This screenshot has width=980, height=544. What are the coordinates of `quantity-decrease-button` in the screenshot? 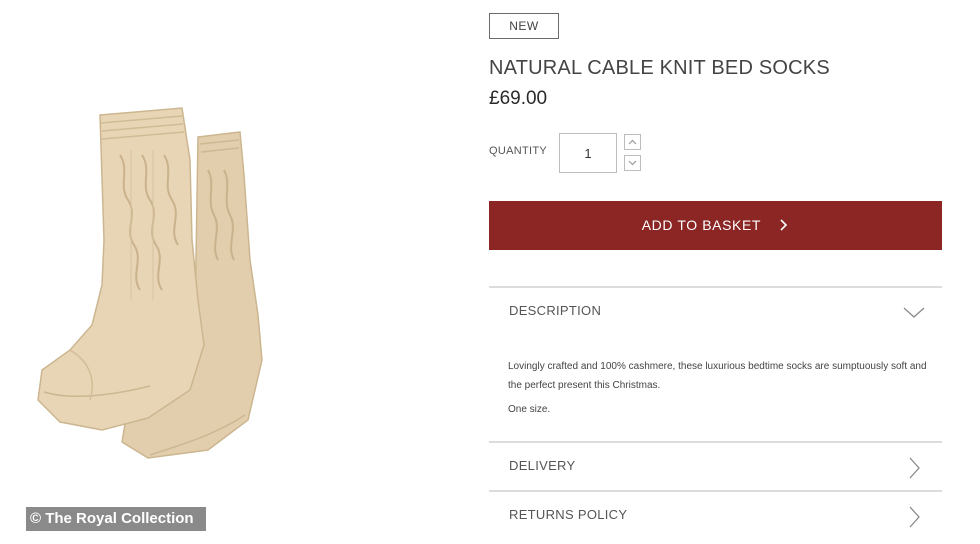 It's located at (632, 163).